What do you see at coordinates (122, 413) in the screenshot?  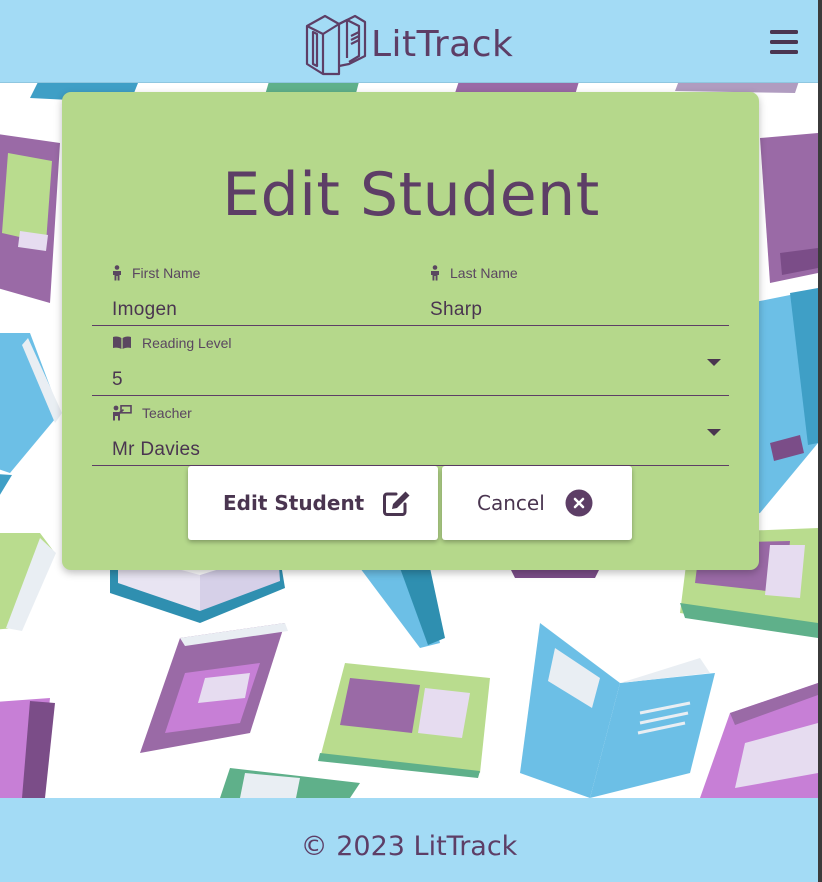 I see `teacher-icon` at bounding box center [122, 413].